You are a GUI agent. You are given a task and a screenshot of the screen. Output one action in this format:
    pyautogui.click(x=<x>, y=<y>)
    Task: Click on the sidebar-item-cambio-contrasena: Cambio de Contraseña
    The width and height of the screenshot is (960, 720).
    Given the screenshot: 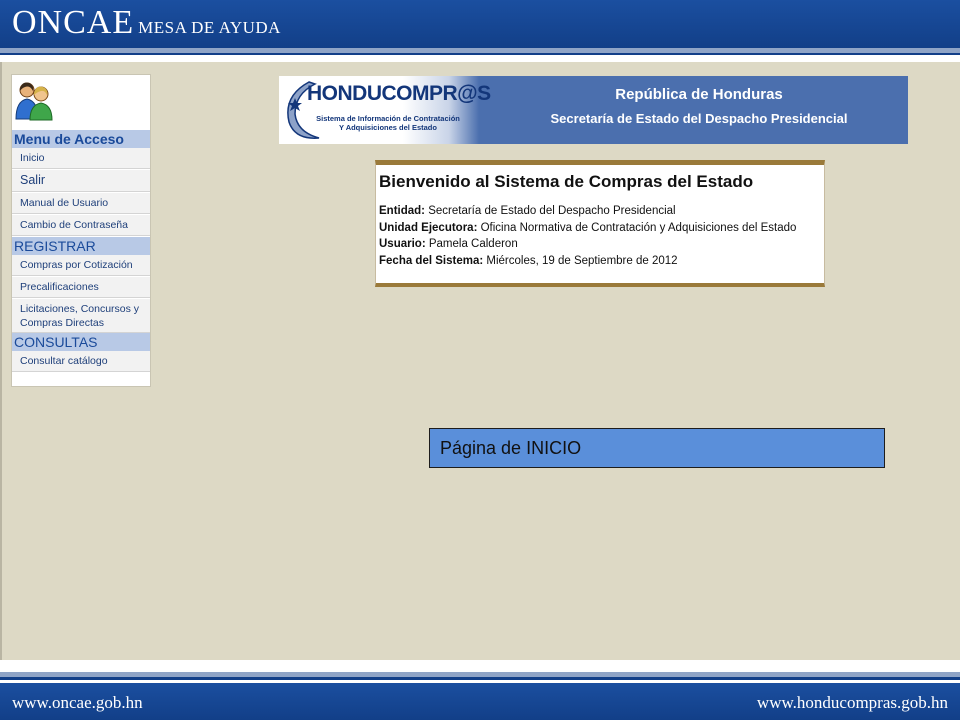 What is the action you would take?
    pyautogui.click(x=81, y=225)
    